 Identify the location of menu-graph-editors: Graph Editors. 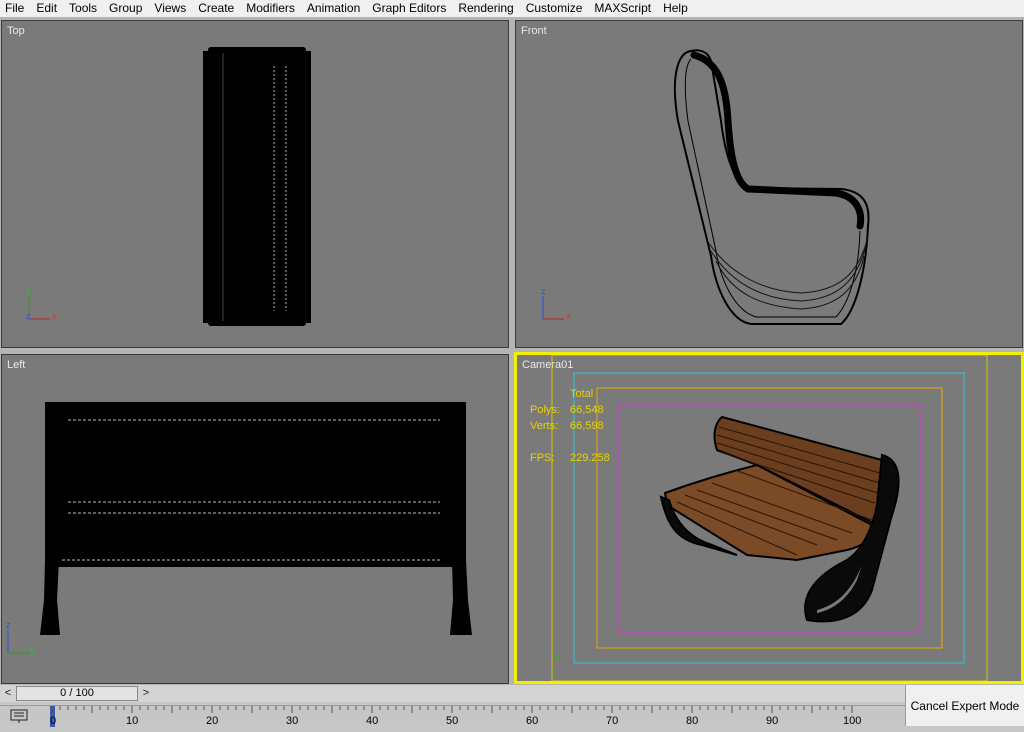
(409, 8).